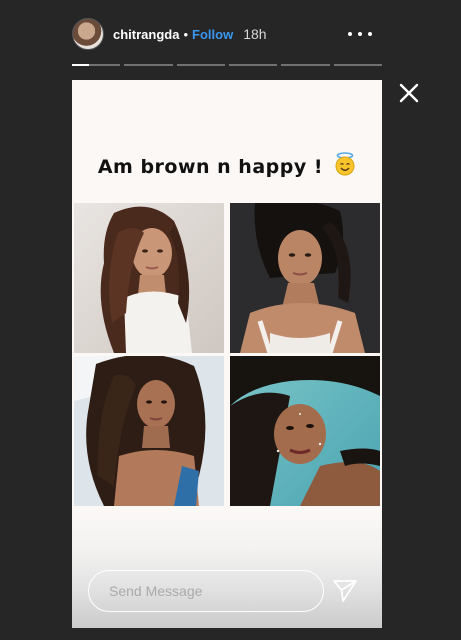  I want to click on username: chitrangda, so click(146, 34).